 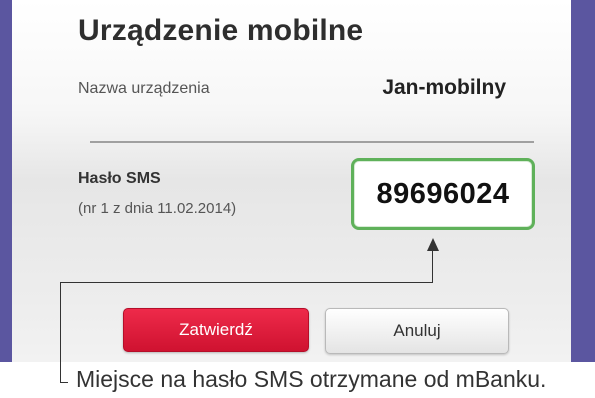 What do you see at coordinates (444, 87) in the screenshot?
I see `device-name-value: Jan-mobilny` at bounding box center [444, 87].